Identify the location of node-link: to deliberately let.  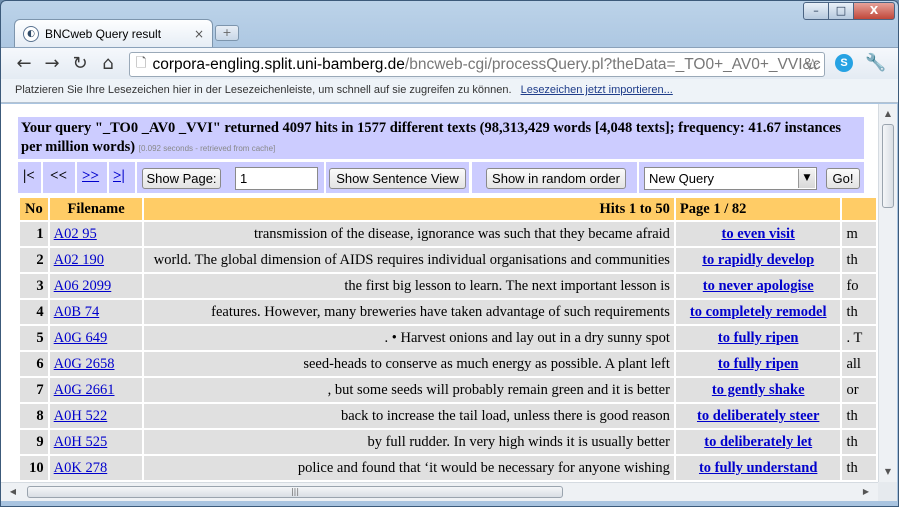
(758, 442).